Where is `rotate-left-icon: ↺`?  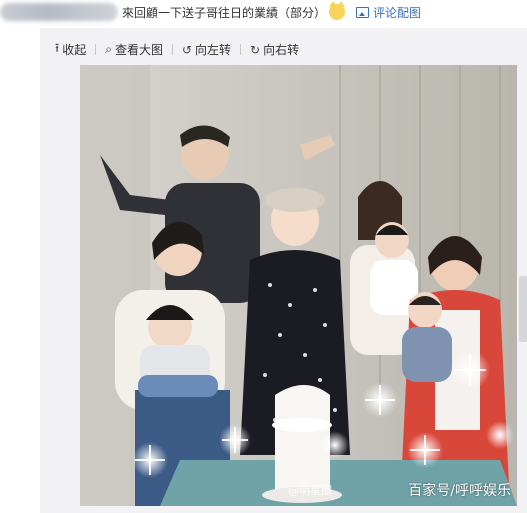 rotate-left-icon: ↺ is located at coordinates (187, 49).